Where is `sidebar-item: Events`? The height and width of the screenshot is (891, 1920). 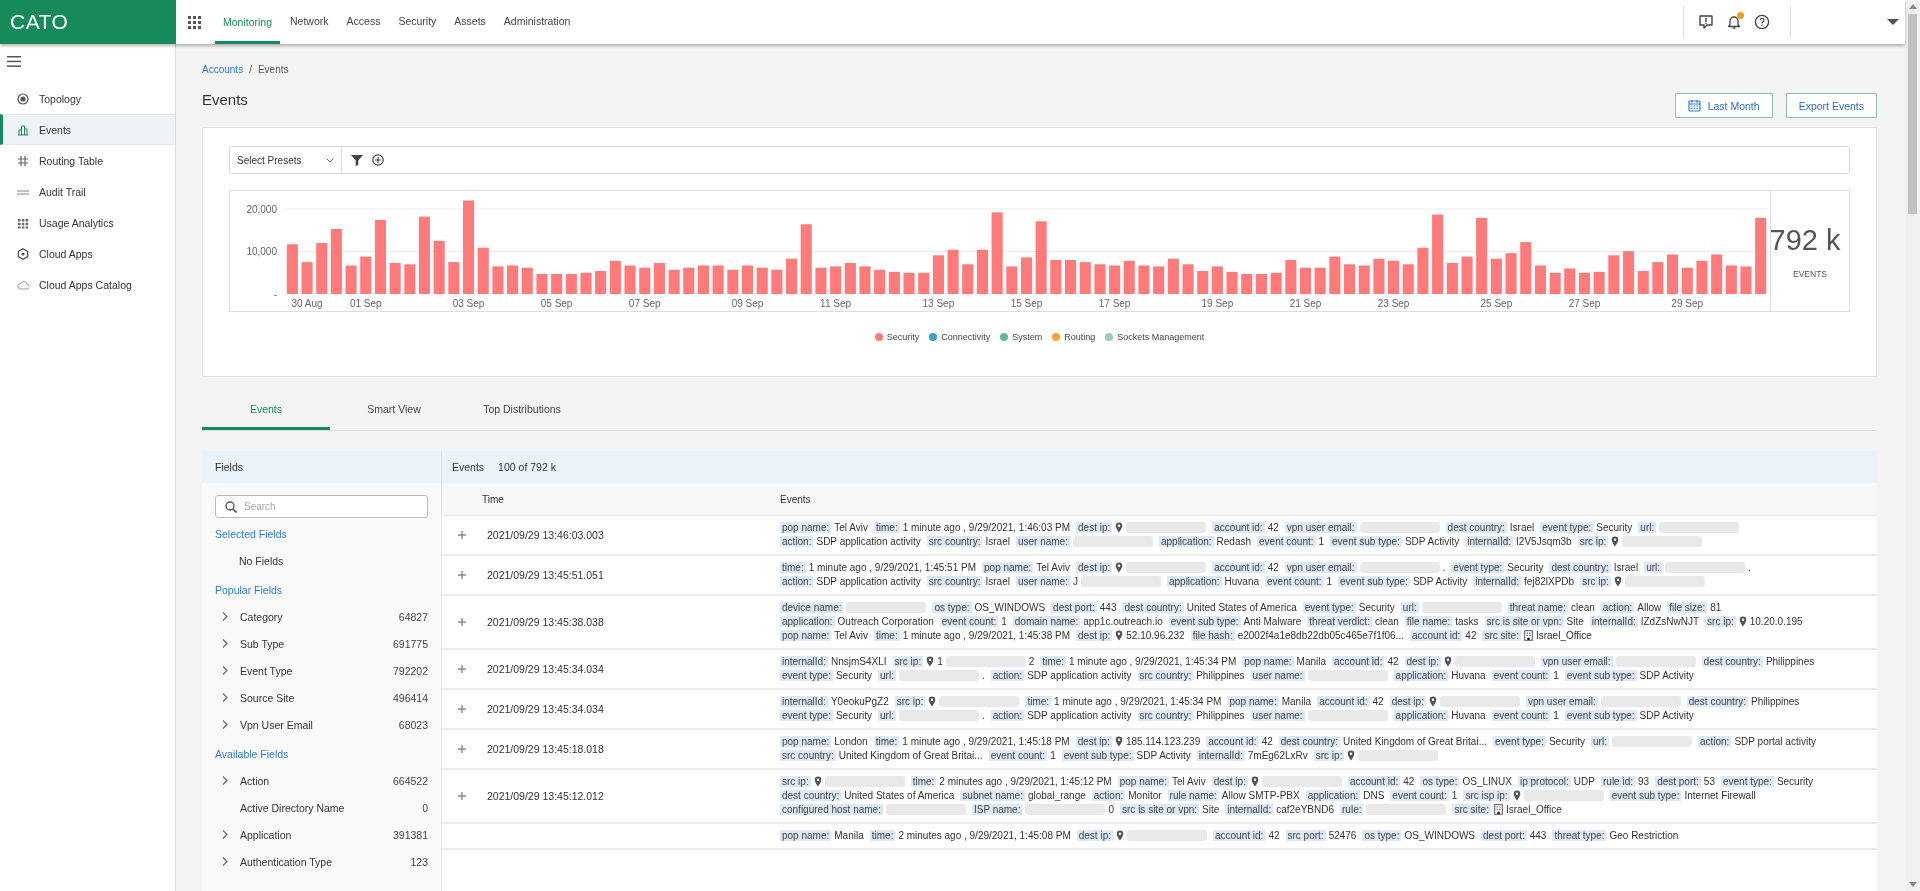 sidebar-item: Events is located at coordinates (87, 129).